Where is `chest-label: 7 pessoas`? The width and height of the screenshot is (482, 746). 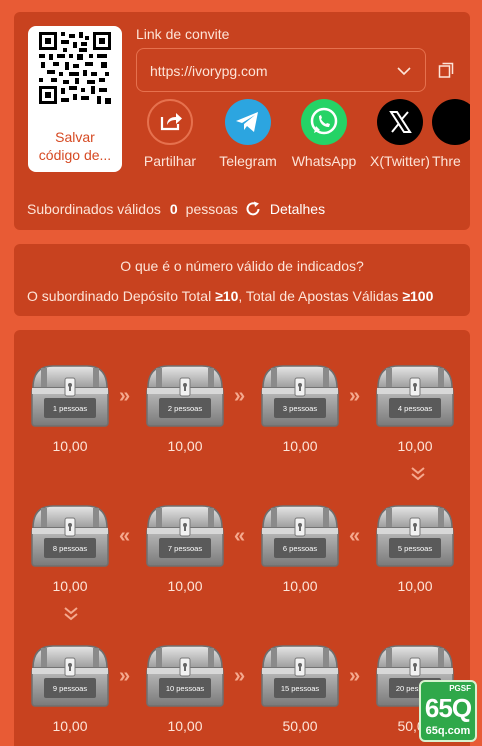 chest-label: 7 pessoas is located at coordinates (185, 548).